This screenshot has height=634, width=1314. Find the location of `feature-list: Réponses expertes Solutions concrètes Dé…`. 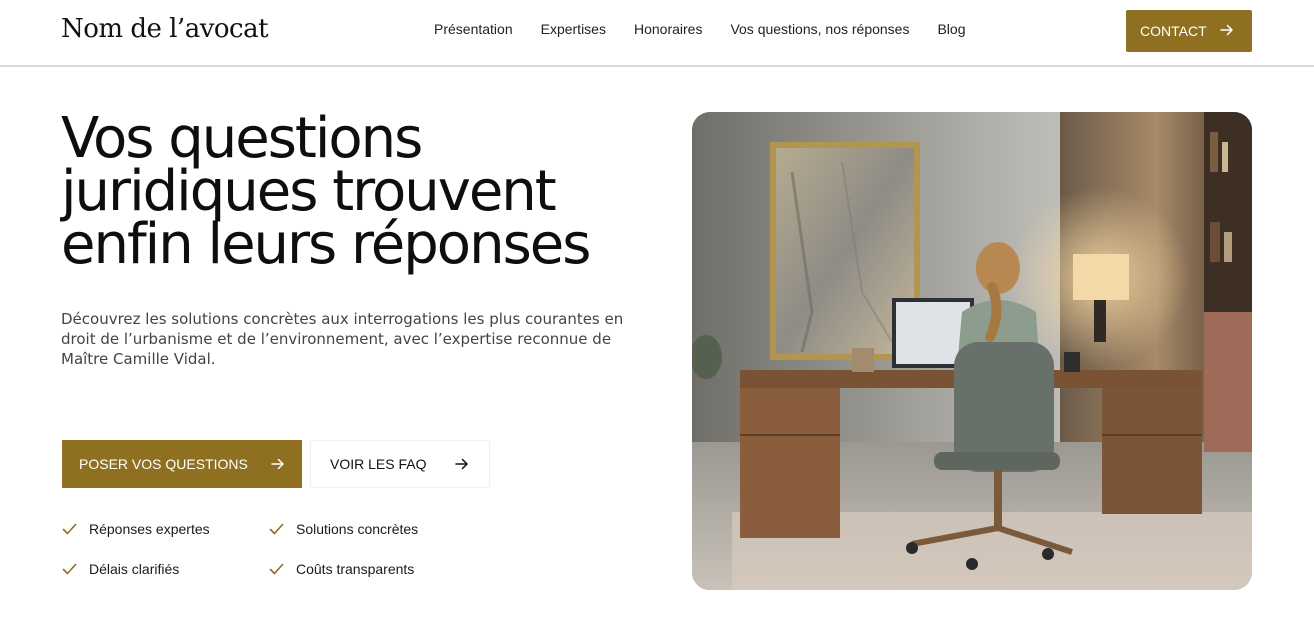

feature-list: Réponses expertes Solutions concrètes Dé… is located at coordinates (272, 549).